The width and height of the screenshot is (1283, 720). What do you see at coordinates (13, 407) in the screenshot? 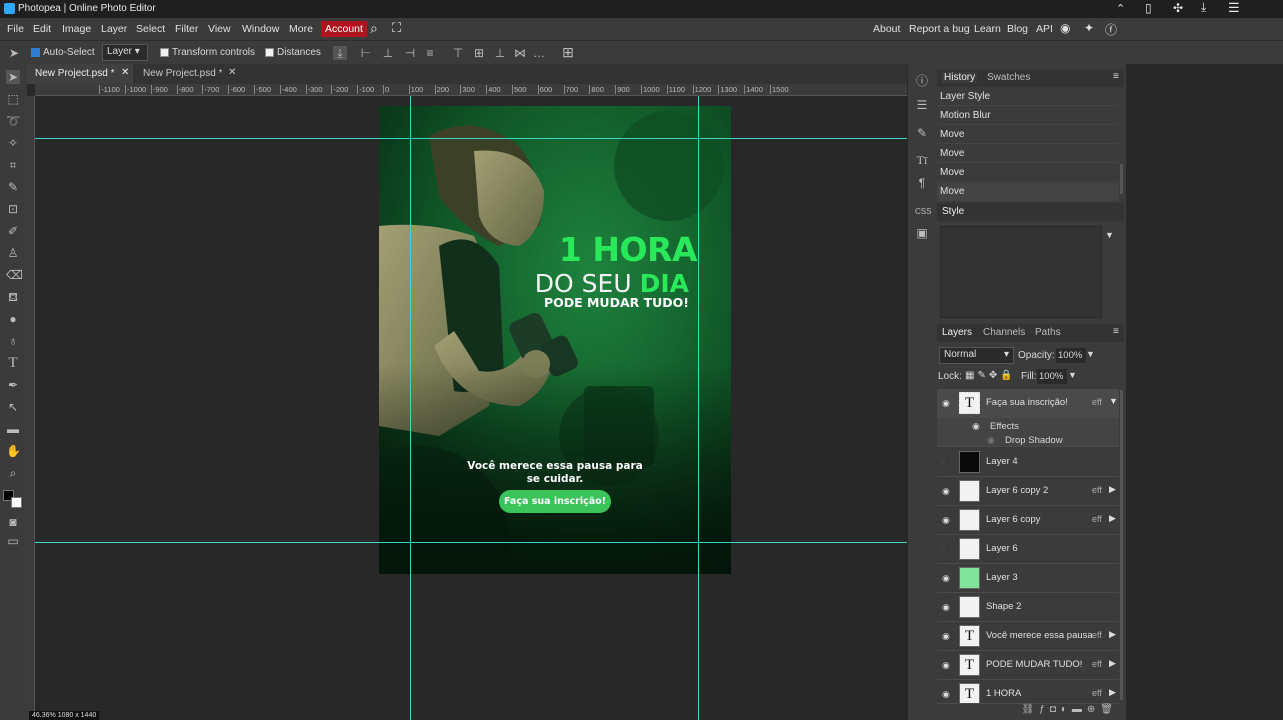
I see `path-select-tool-icon: ↖` at bounding box center [13, 407].